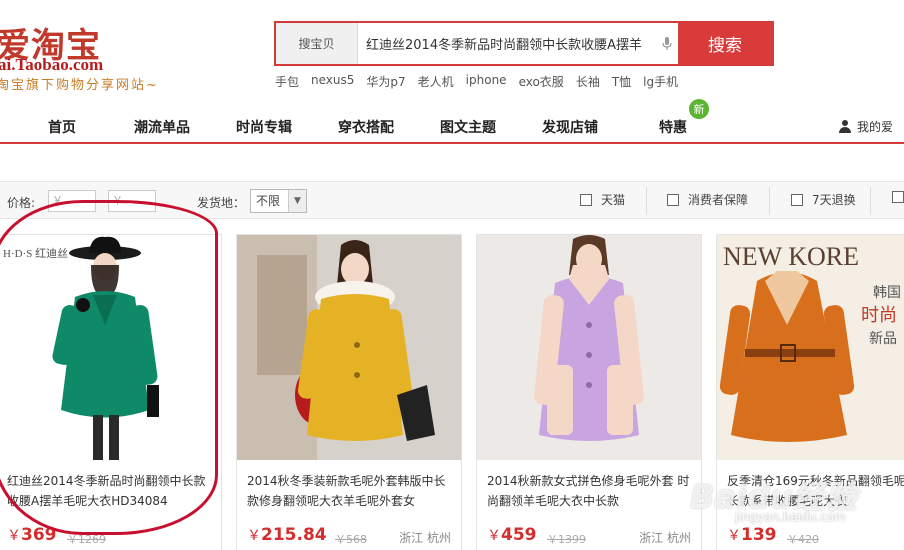  Describe the element at coordinates (35, 253) in the screenshot. I see `brand-tag: H·D·S 红迪丝` at that location.